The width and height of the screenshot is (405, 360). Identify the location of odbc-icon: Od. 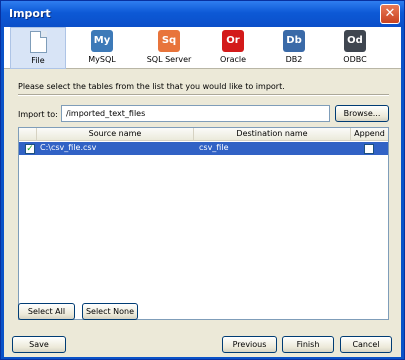
(355, 41).